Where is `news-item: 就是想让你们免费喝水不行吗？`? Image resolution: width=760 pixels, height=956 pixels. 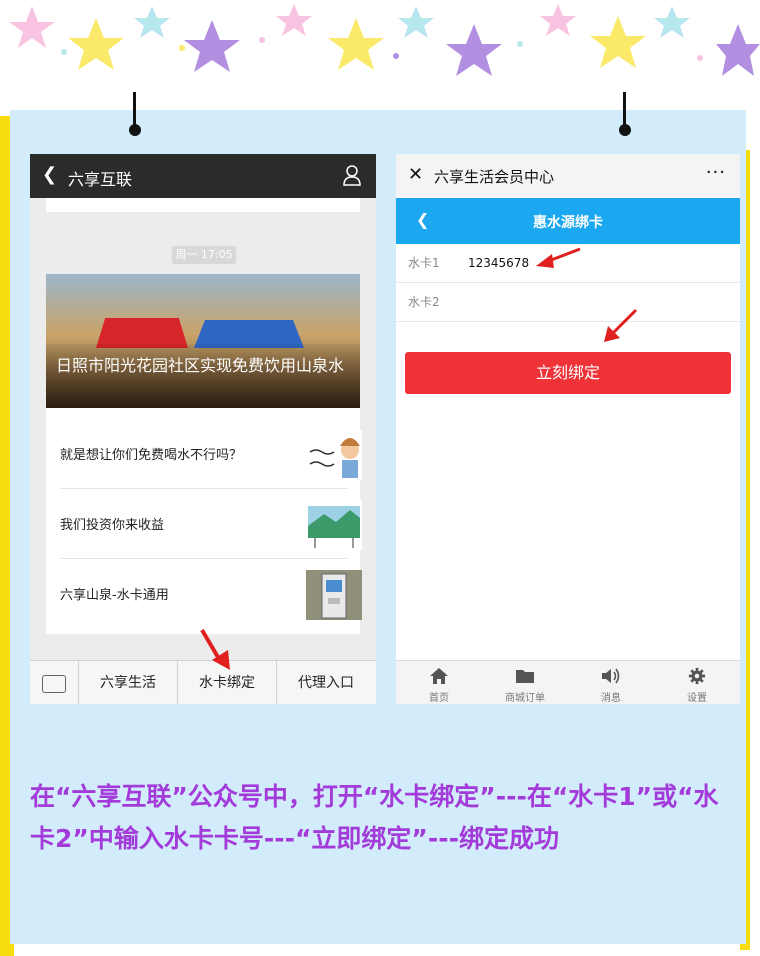 news-item: 就是想让你们免费喝水不行吗？ is located at coordinates (211, 453).